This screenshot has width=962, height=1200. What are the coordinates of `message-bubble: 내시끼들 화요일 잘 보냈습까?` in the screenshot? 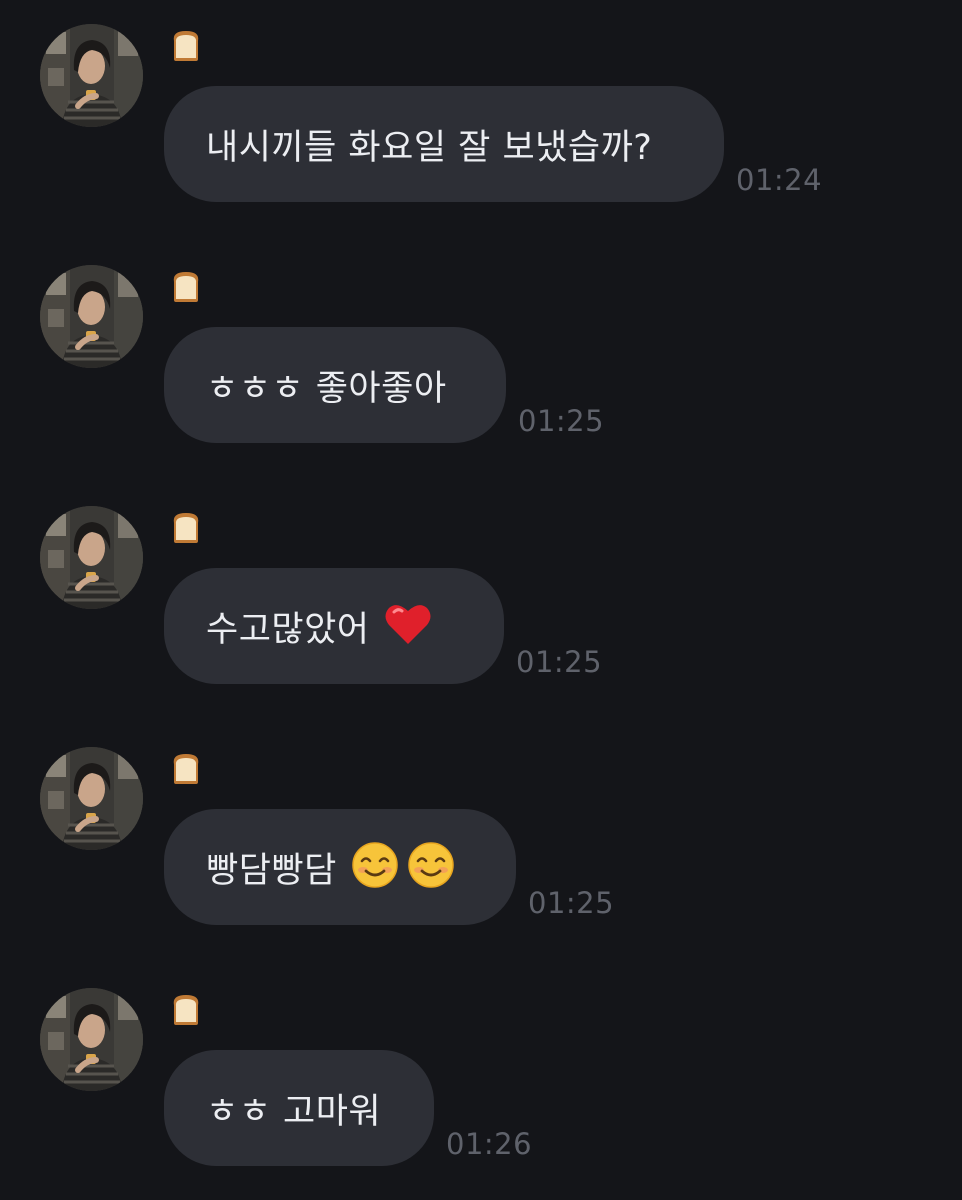 It's located at (444, 144).